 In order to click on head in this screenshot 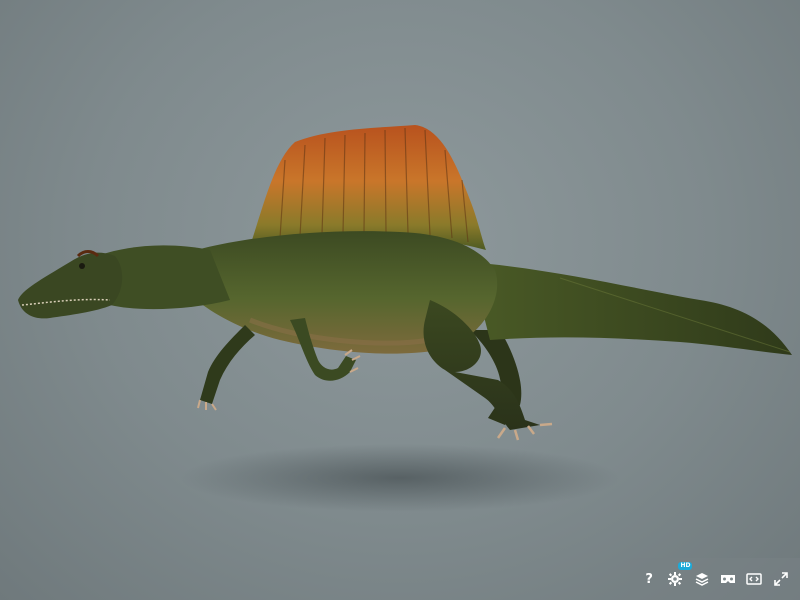, I will do `click(70, 285)`.